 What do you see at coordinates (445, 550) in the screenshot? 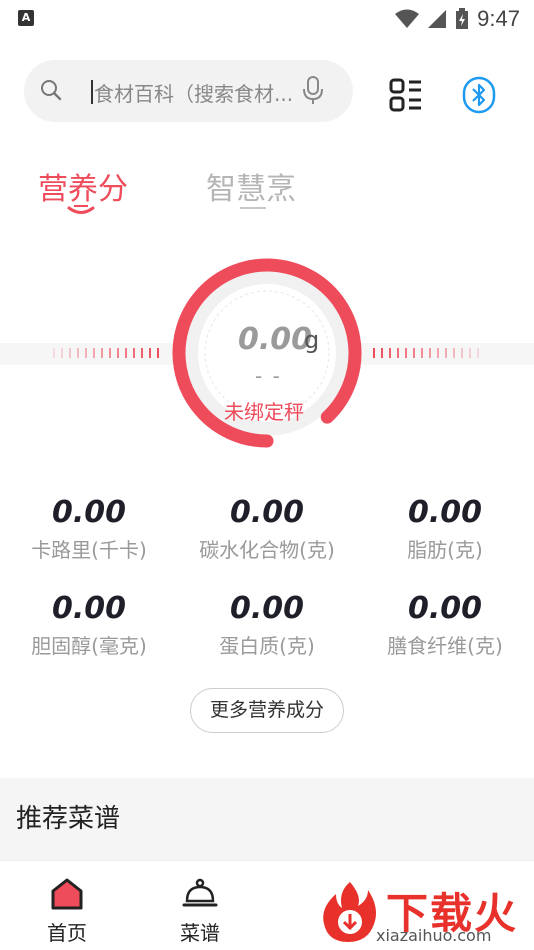
I see `nutrient-label: 脂肪(克)` at bounding box center [445, 550].